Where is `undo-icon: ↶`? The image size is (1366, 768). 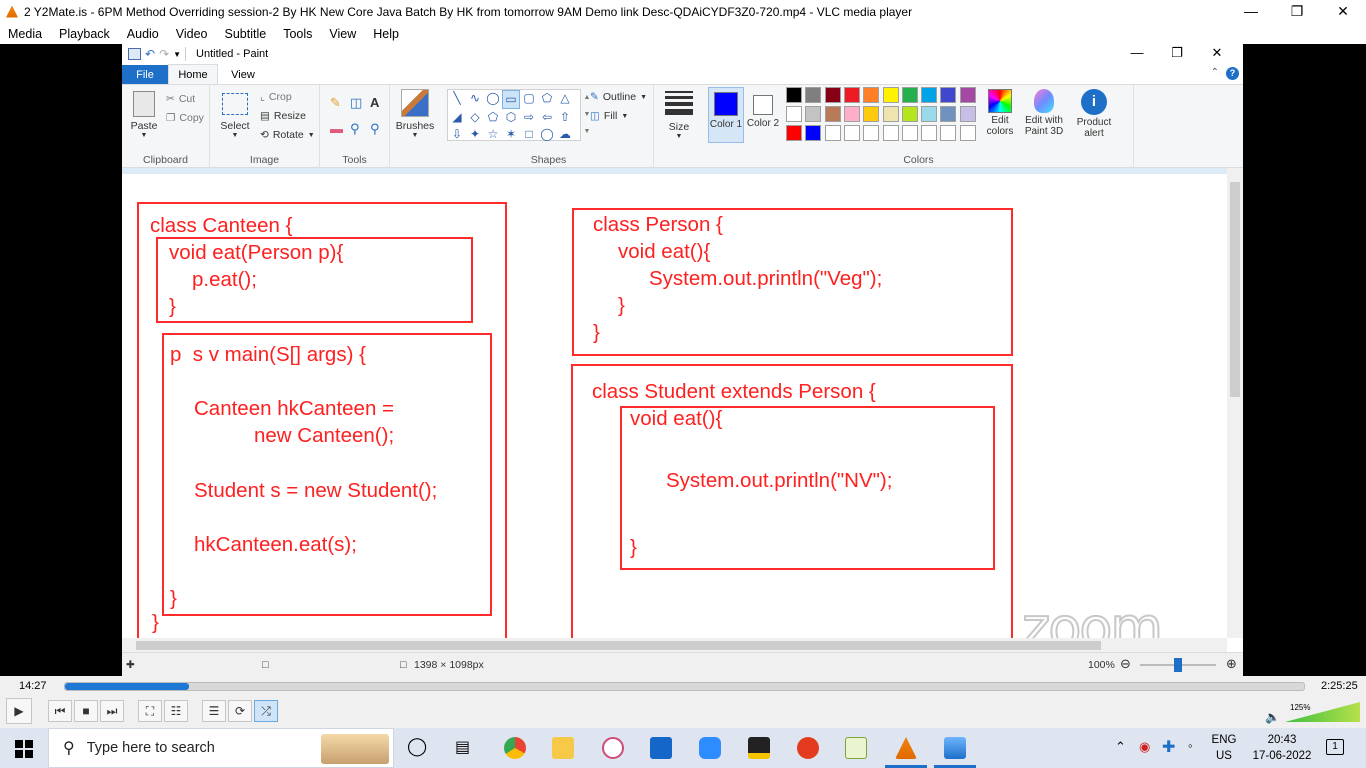
undo-icon: ↶ is located at coordinates (150, 54).